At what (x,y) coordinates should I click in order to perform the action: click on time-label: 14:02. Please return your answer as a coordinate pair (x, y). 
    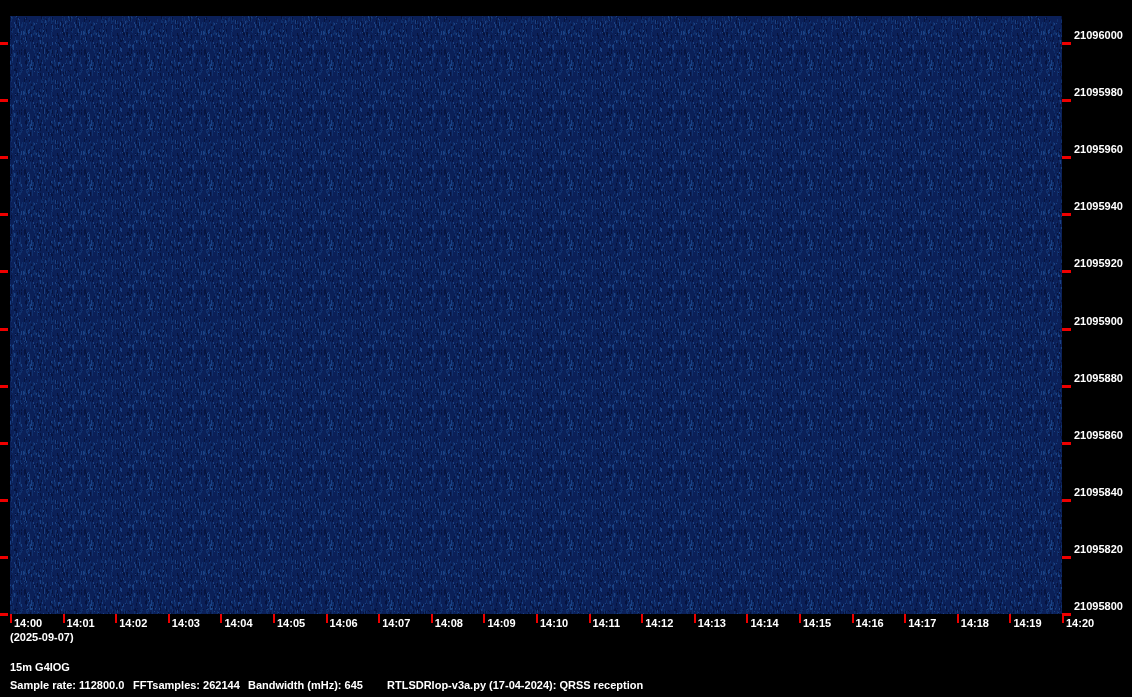
    Looking at the image, I should click on (133, 623).